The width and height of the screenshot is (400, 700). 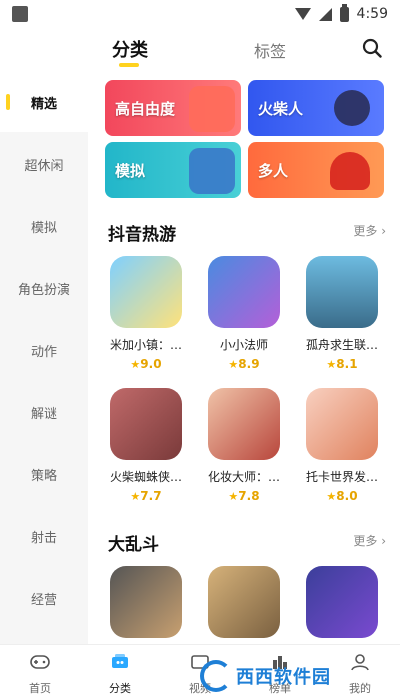 I want to click on sidebar-item-action: 动作, so click(x=44, y=350).